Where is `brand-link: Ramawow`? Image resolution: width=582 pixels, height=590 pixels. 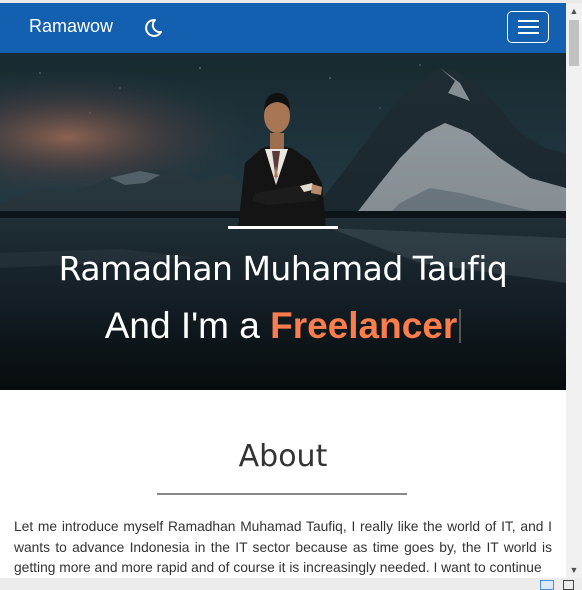 brand-link: Ramawow is located at coordinates (71, 26).